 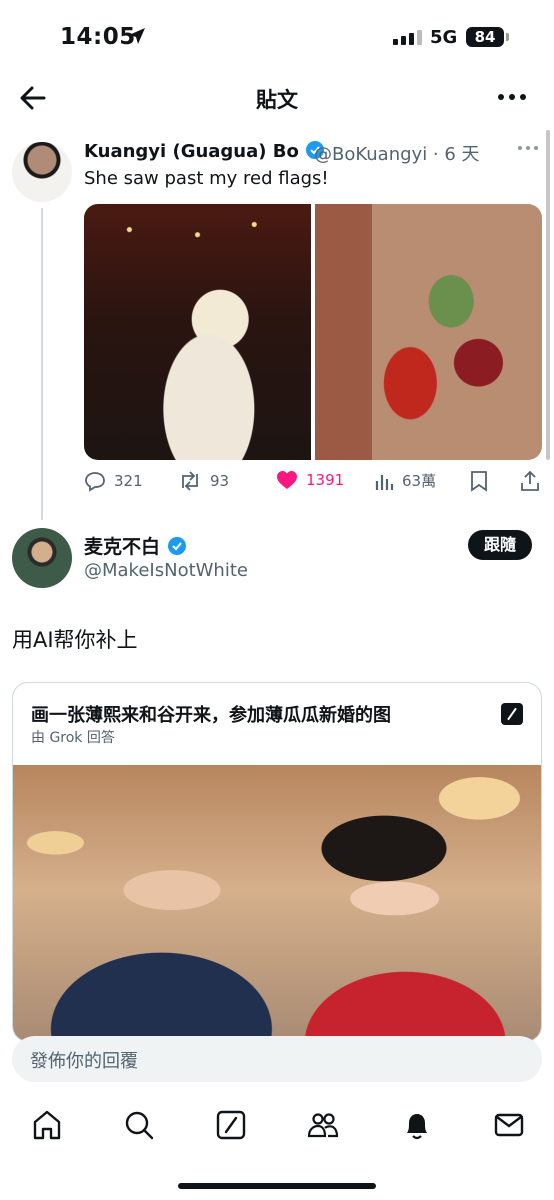 I want to click on wedding-photo-kiss, so click(x=197, y=332).